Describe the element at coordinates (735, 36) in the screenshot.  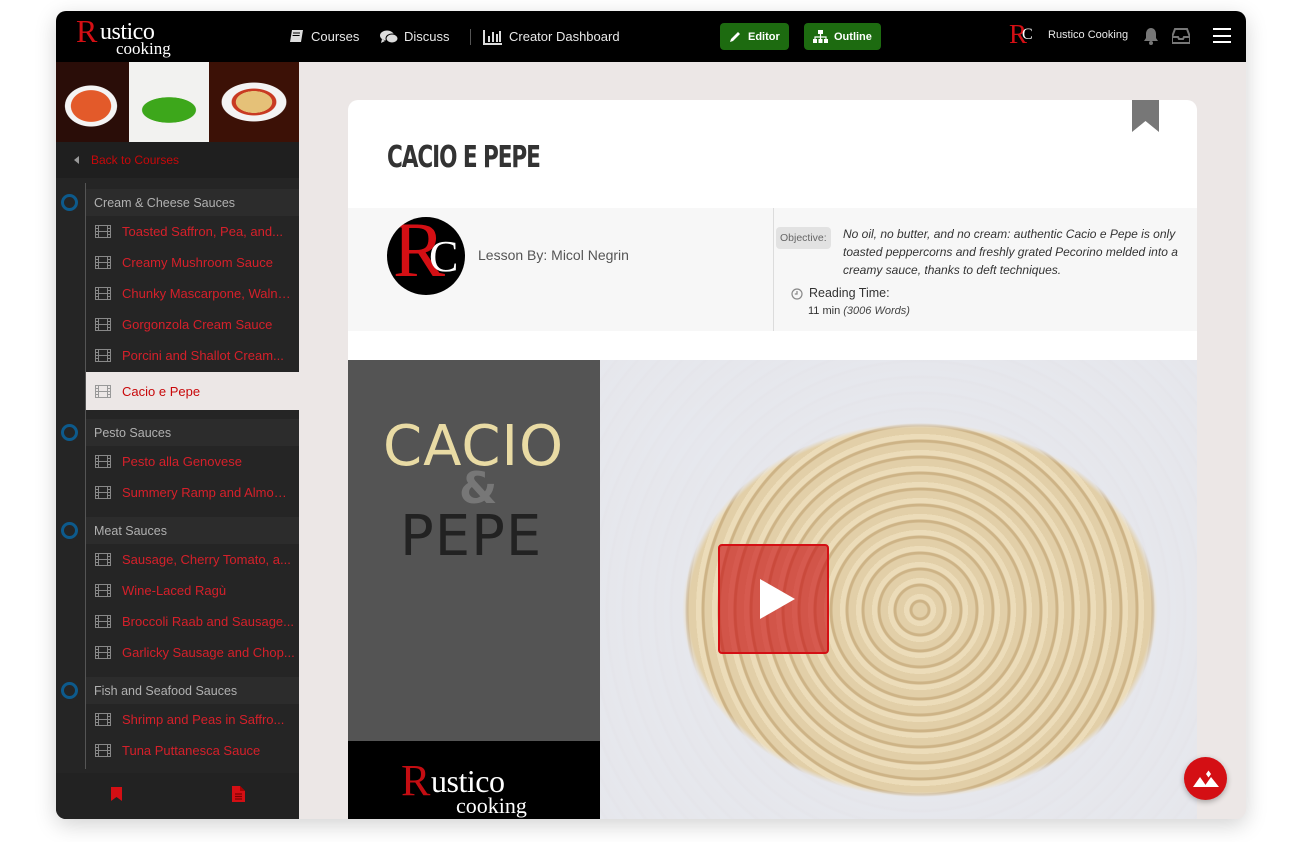
I see `pencil-icon` at that location.